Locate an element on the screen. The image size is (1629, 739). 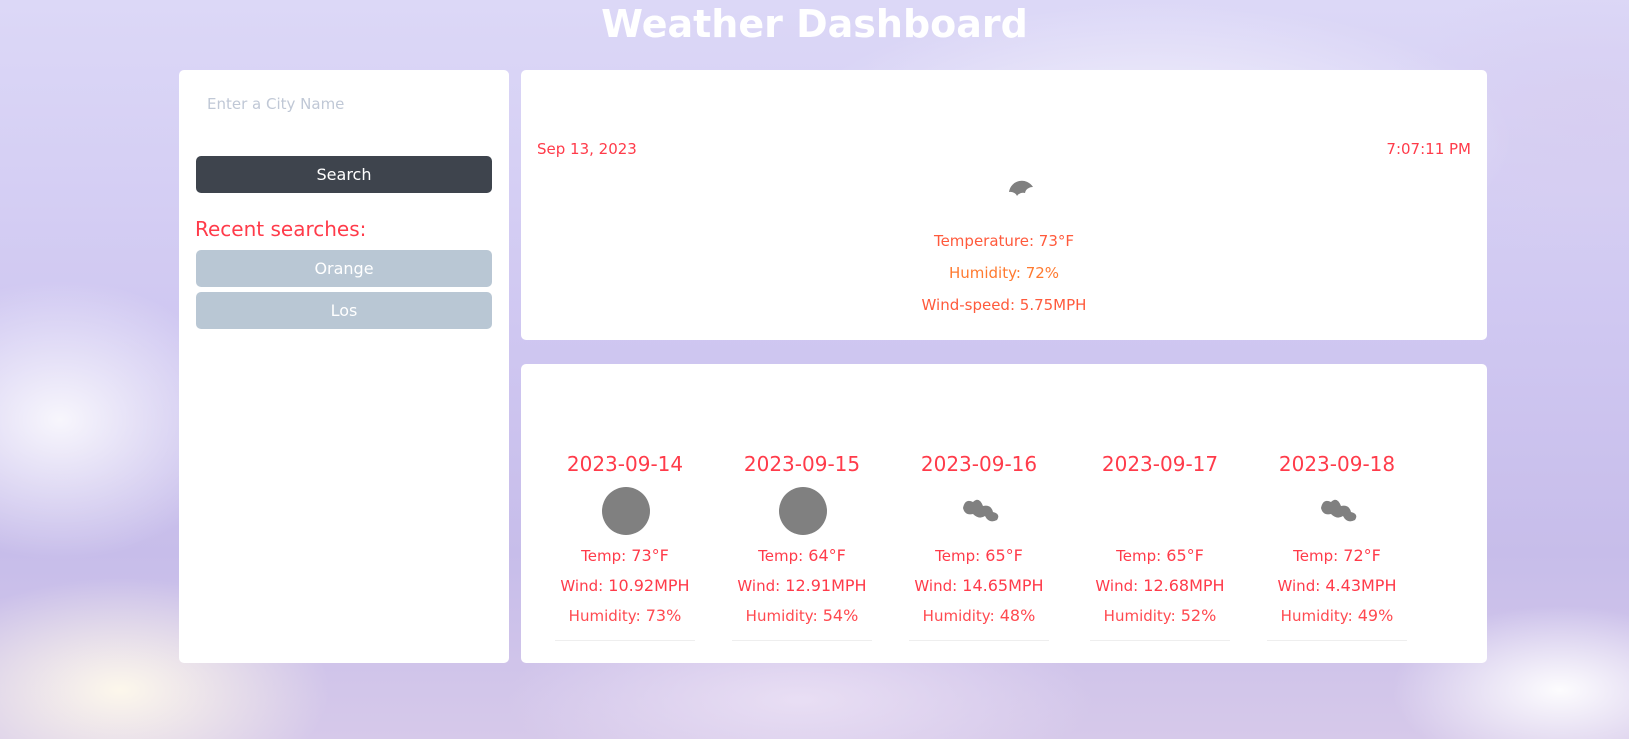
forecast-wind: Wind: 12.91MPH is located at coordinates (802, 585).